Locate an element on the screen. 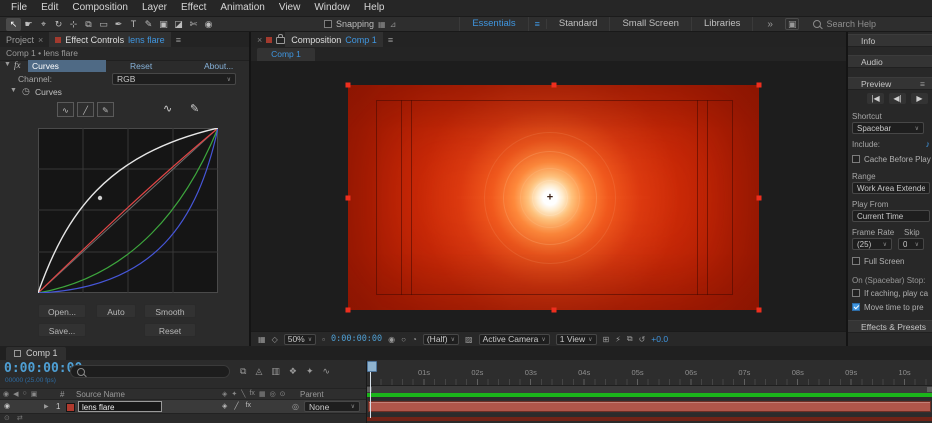 The height and width of the screenshot is (423, 932). workspace-essentials: Essentials is located at coordinates (494, 24).